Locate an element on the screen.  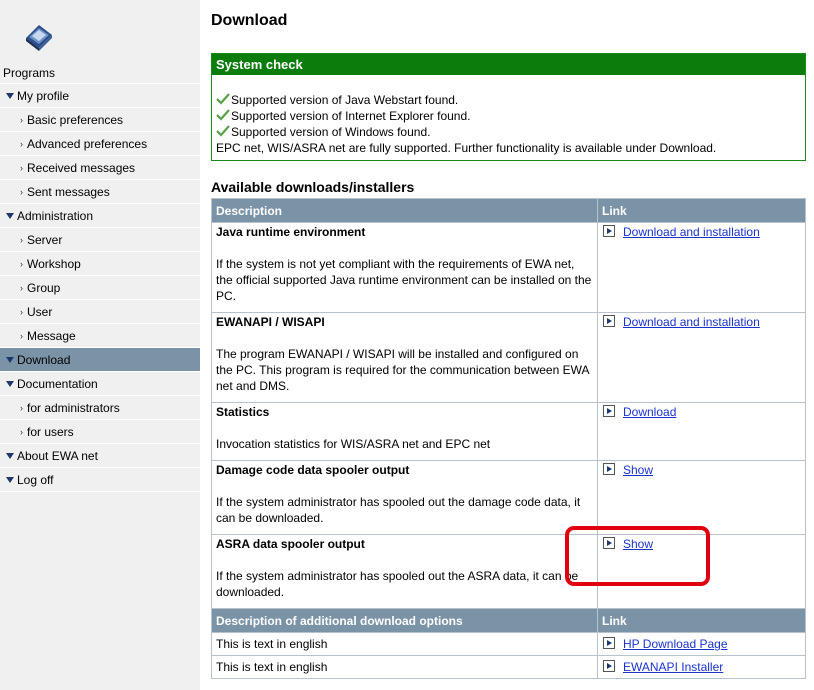
row-link-cell: Download is located at coordinates (701, 431).